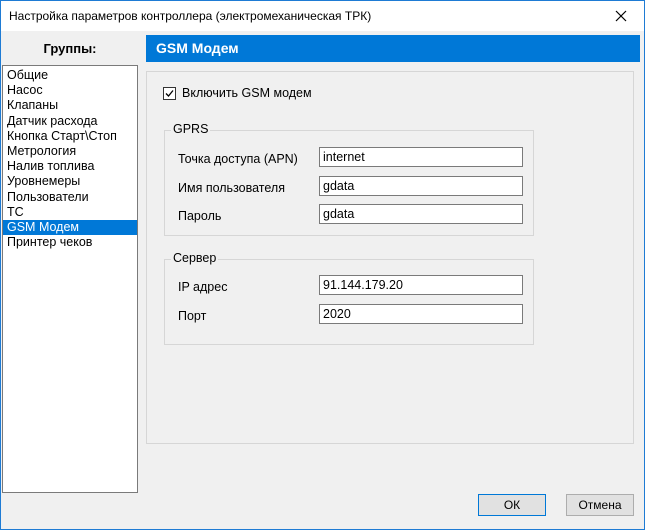 The width and height of the screenshot is (645, 530). What do you see at coordinates (70, 48) in the screenshot?
I see `groups-header: Группы:` at bounding box center [70, 48].